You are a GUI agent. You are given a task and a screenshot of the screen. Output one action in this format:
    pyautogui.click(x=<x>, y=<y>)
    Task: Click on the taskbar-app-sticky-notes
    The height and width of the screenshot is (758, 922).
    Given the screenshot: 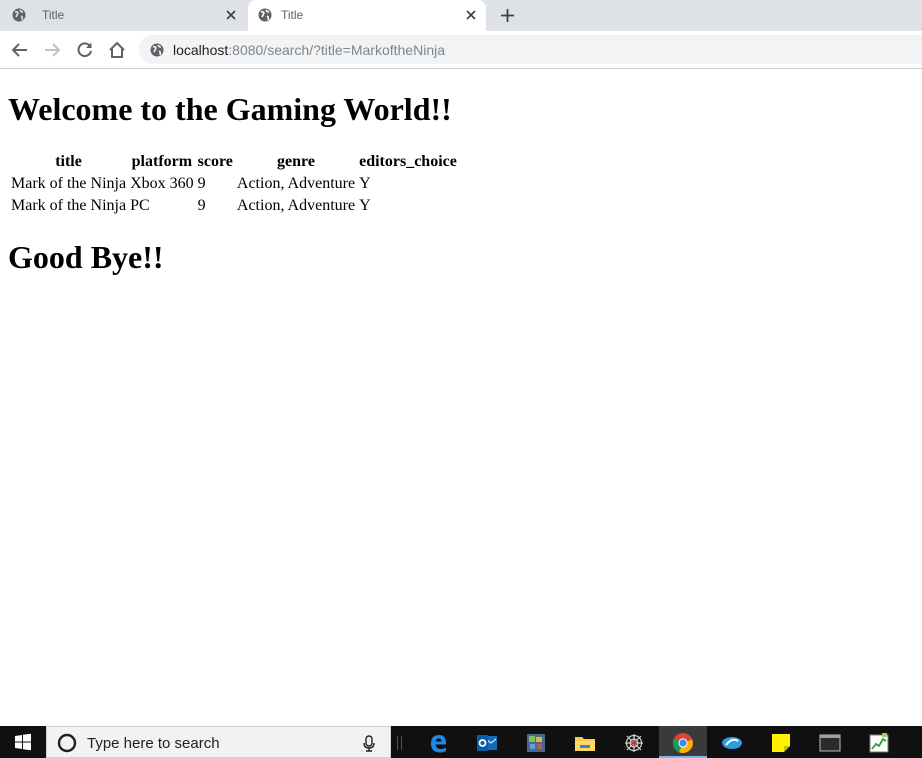 What is the action you would take?
    pyautogui.click(x=781, y=742)
    